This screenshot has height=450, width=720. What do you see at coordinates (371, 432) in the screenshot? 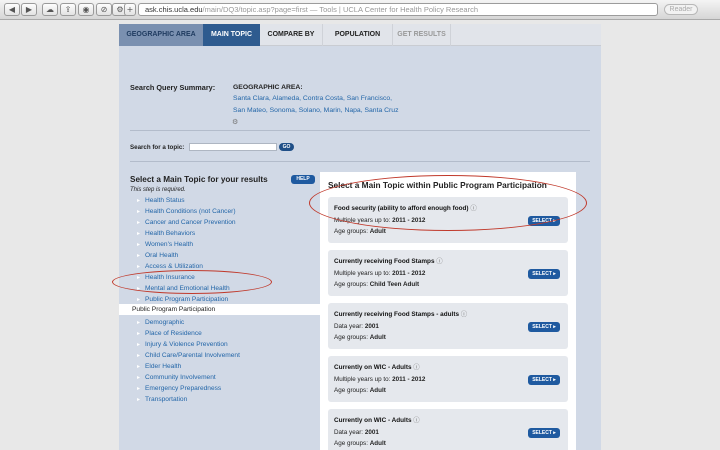
I see `years-value: 2001` at bounding box center [371, 432].